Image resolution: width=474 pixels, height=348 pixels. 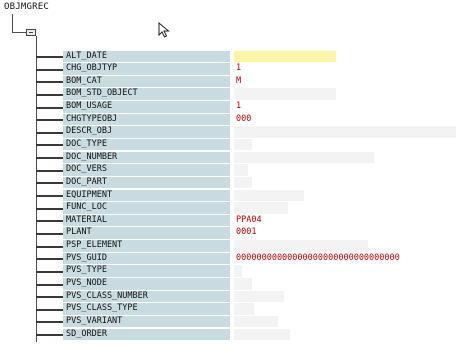 What do you see at coordinates (146, 107) in the screenshot?
I see `field-name: BOM_USAGE` at bounding box center [146, 107].